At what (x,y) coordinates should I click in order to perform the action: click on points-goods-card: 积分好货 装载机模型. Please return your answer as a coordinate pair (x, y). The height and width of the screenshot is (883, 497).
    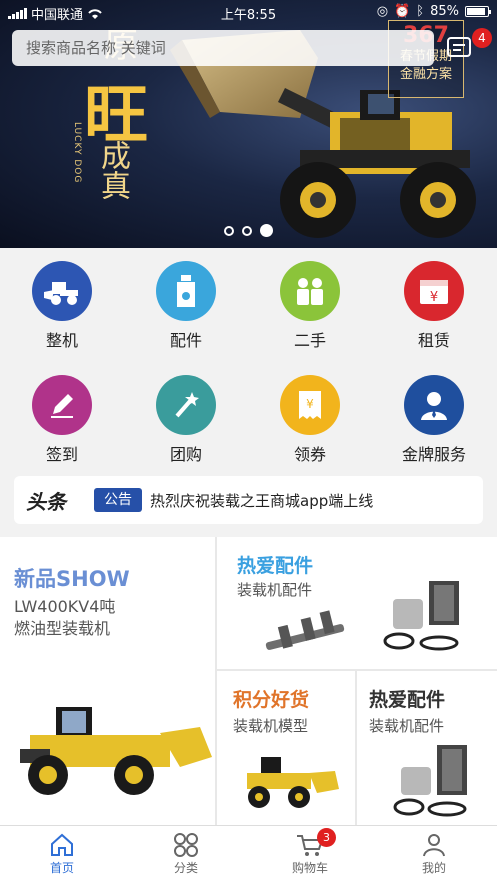
    Looking at the image, I should click on (286, 748).